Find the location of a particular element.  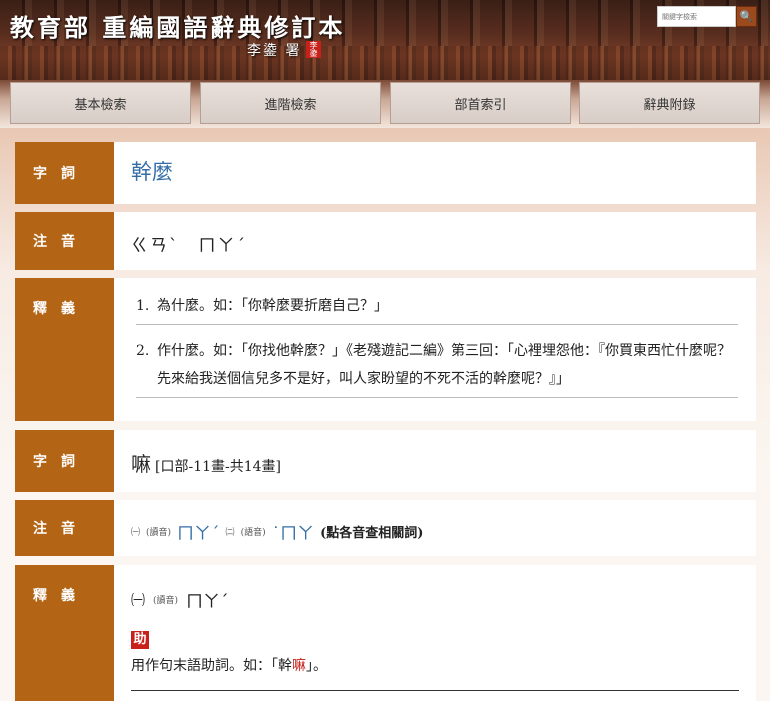

site-subtitle: 李鍌 署 is located at coordinates (274, 51).